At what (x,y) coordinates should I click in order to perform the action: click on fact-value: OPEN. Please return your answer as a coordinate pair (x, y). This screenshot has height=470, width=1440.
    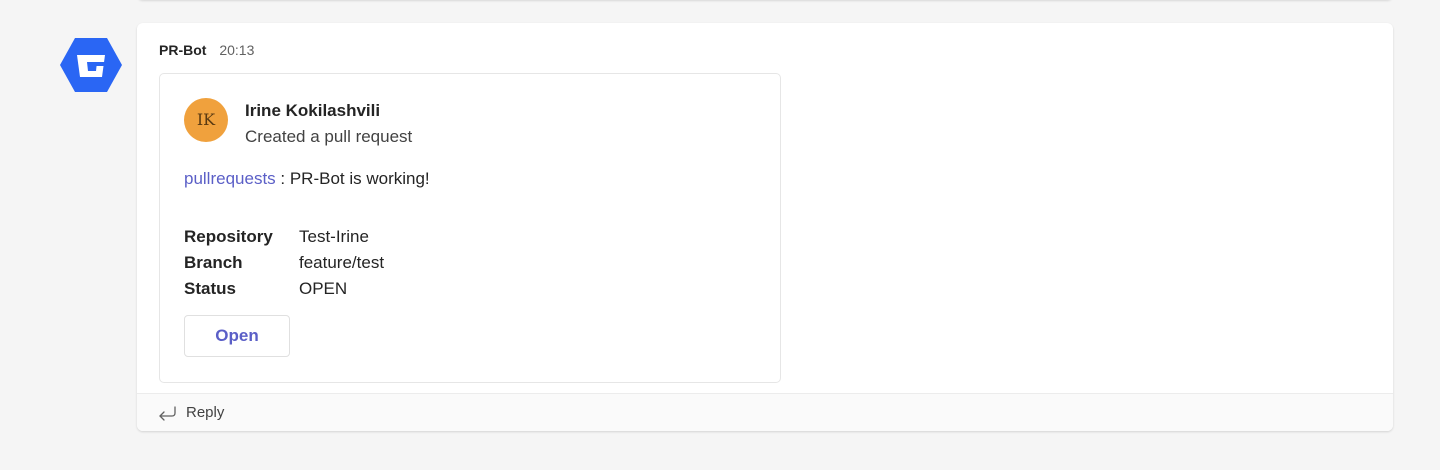
    Looking at the image, I should click on (323, 288).